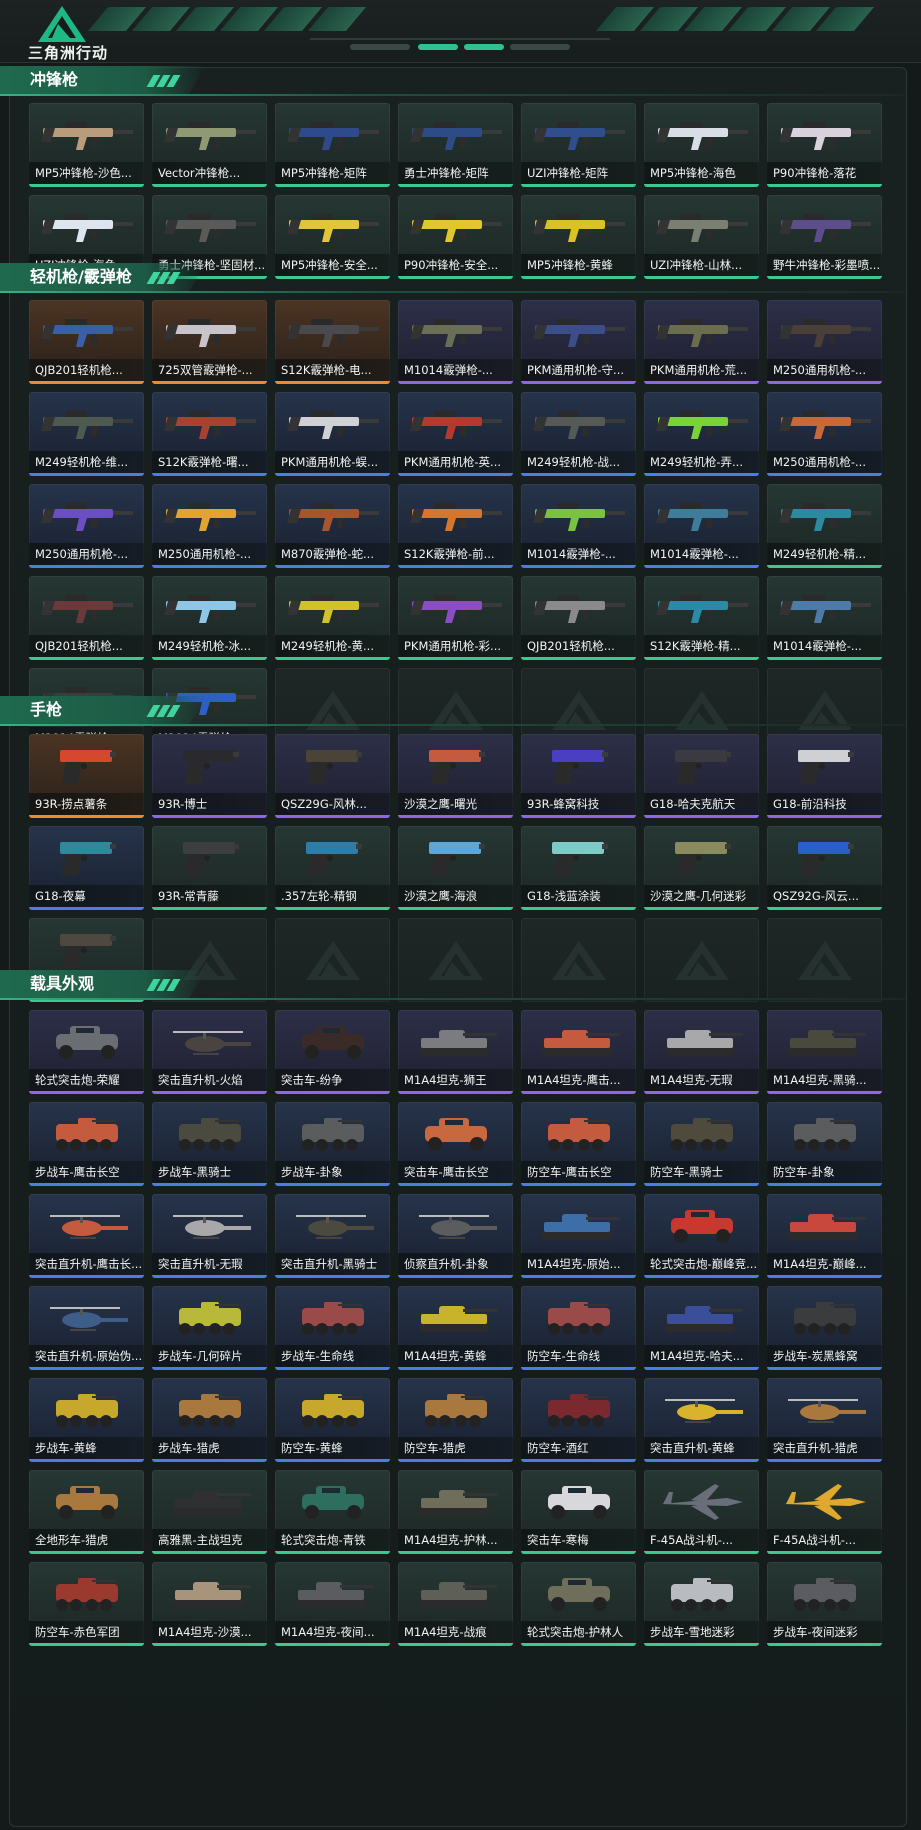 The height and width of the screenshot is (1830, 921). I want to click on skin-card: 防空车-卦象, so click(824, 1144).